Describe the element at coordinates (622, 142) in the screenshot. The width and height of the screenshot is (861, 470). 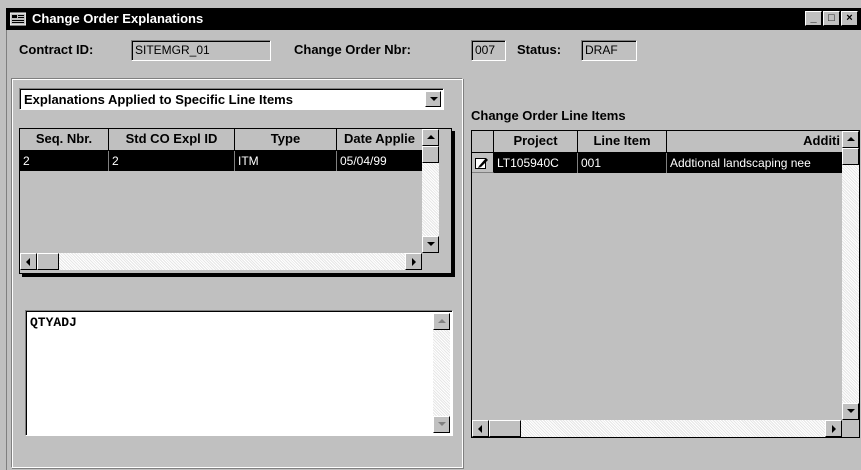
I see `column-header-line-item: Line Item` at that location.